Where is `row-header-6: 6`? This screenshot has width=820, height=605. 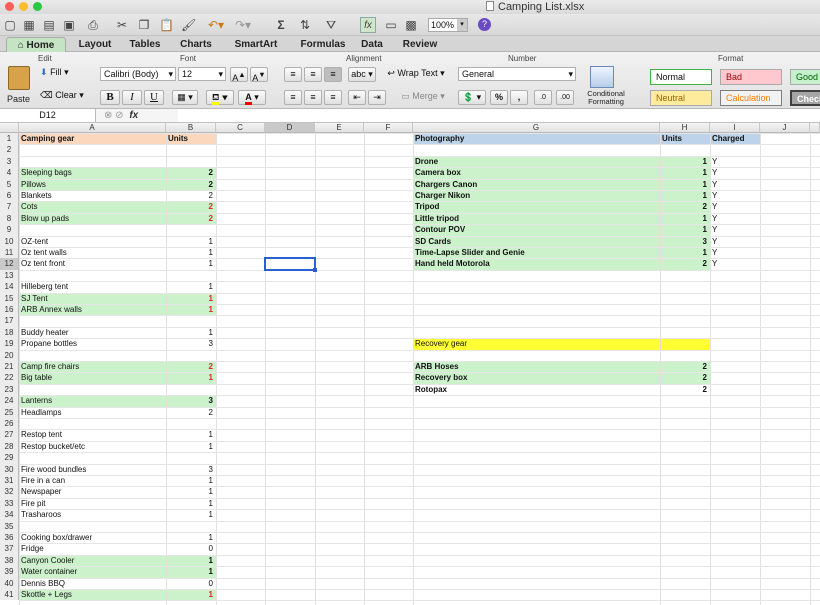
row-header-6: 6 is located at coordinates (9, 196).